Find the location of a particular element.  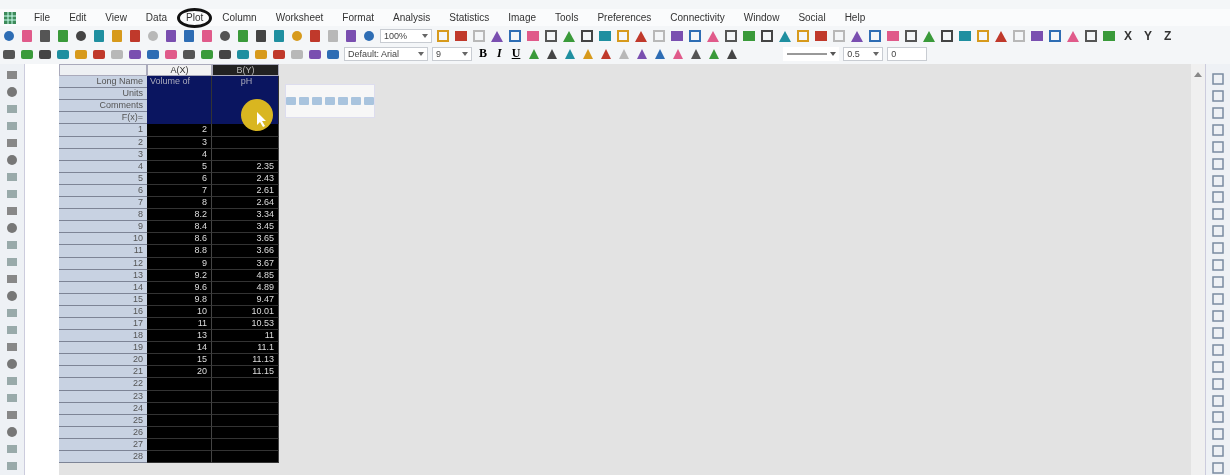

font-size-dropdown: 9 is located at coordinates (452, 53).